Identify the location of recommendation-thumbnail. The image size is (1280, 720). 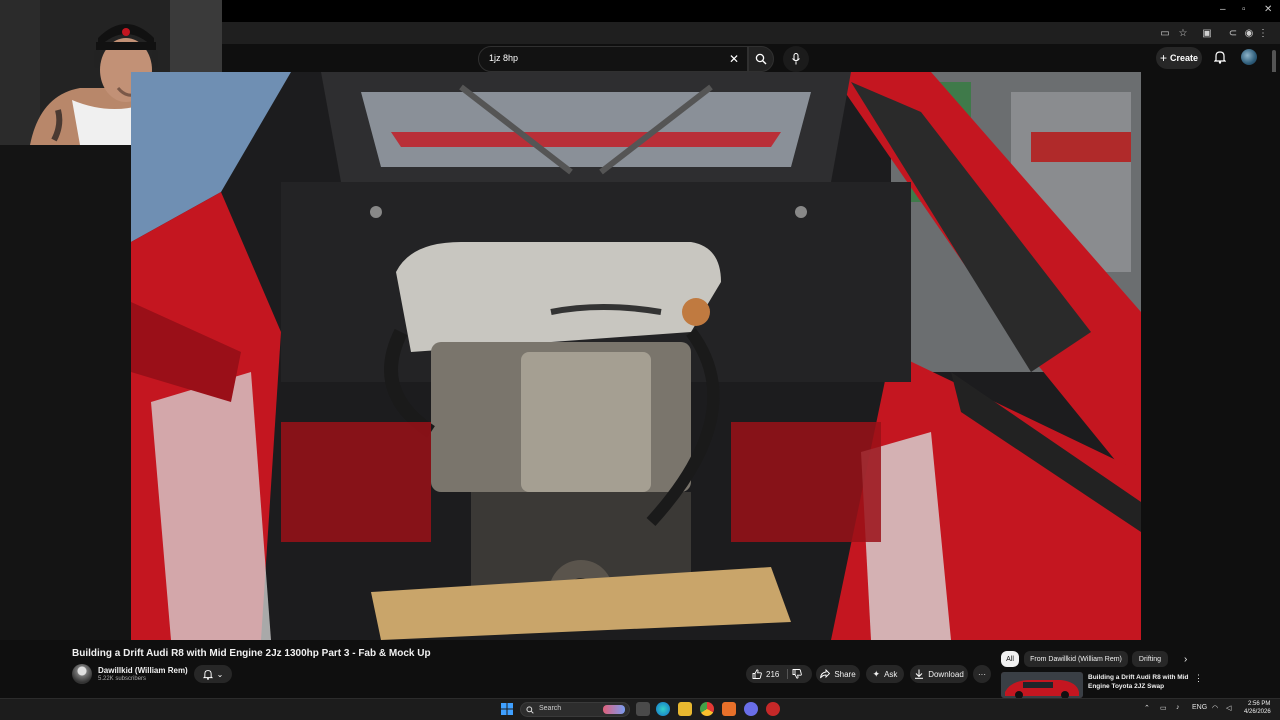
(1042, 685).